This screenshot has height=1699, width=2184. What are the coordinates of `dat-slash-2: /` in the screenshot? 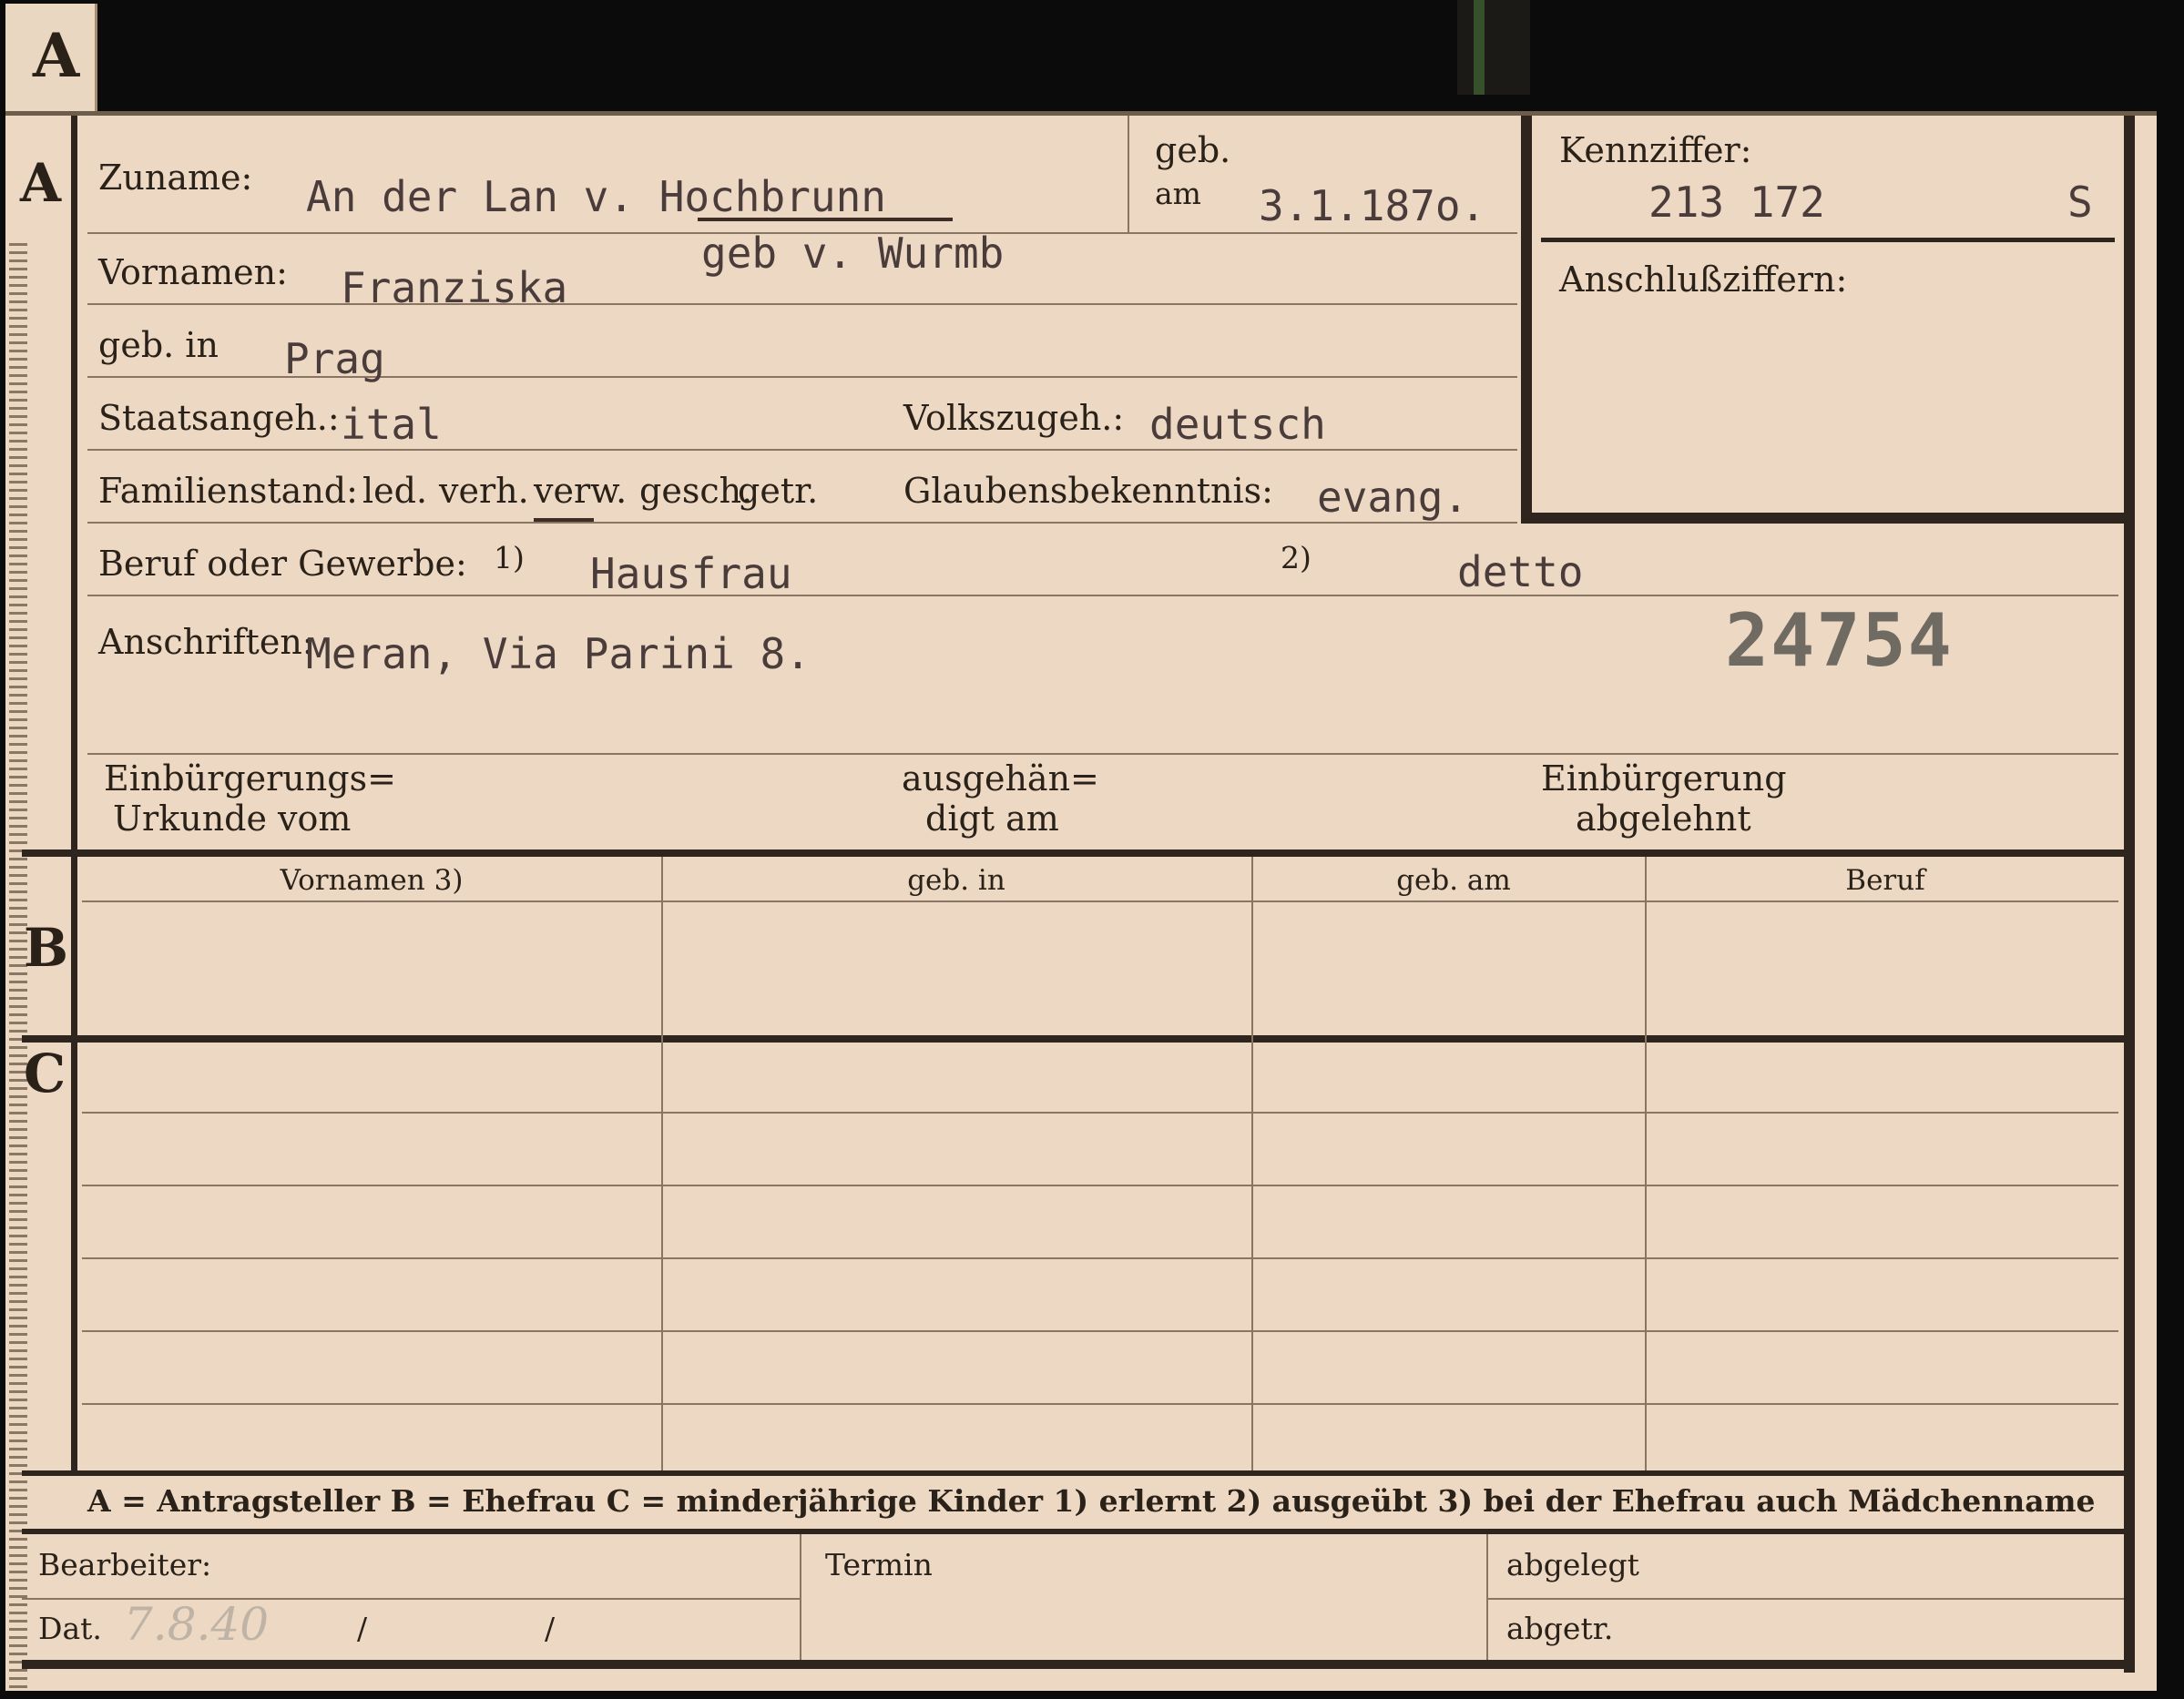 It's located at (551, 1628).